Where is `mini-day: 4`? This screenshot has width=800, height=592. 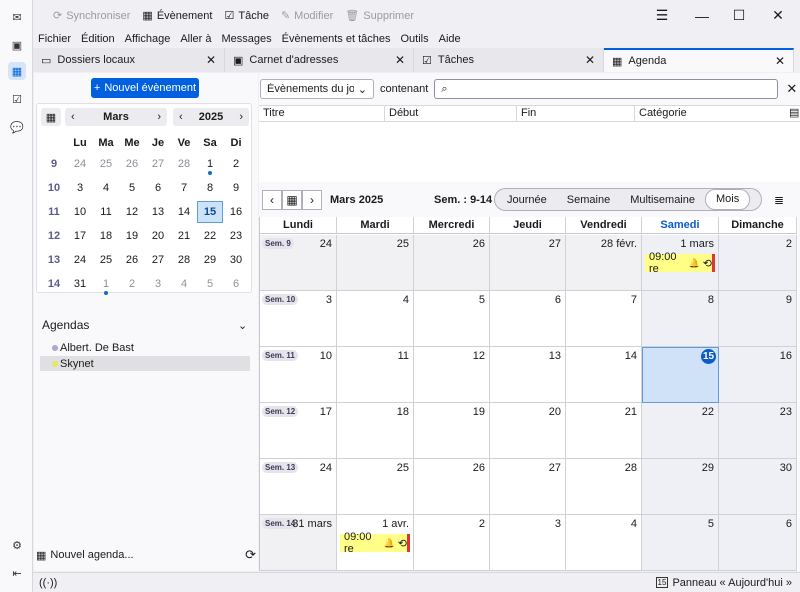 mini-day: 4 is located at coordinates (184, 284).